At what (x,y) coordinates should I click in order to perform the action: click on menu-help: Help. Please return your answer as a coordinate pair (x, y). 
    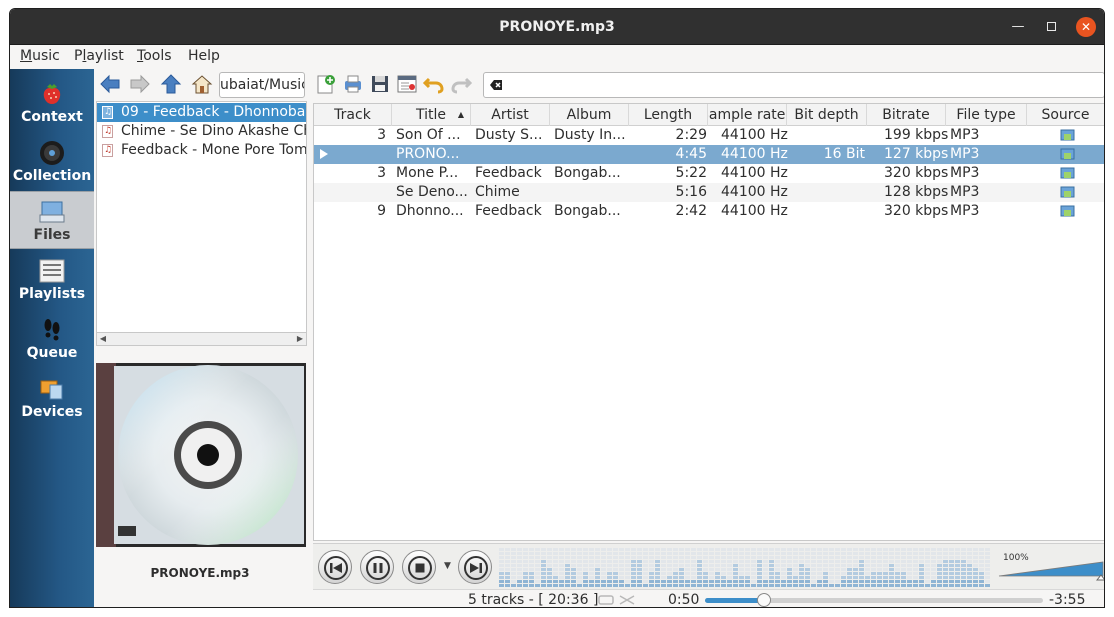
    Looking at the image, I should click on (204, 56).